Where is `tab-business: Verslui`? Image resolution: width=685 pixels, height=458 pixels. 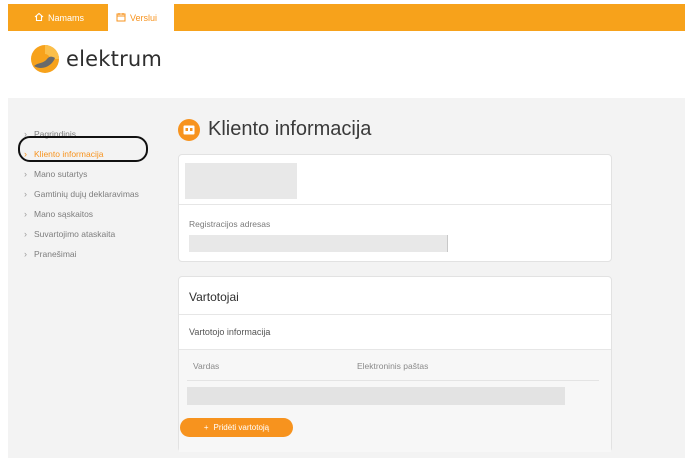 tab-business: Verslui is located at coordinates (141, 17).